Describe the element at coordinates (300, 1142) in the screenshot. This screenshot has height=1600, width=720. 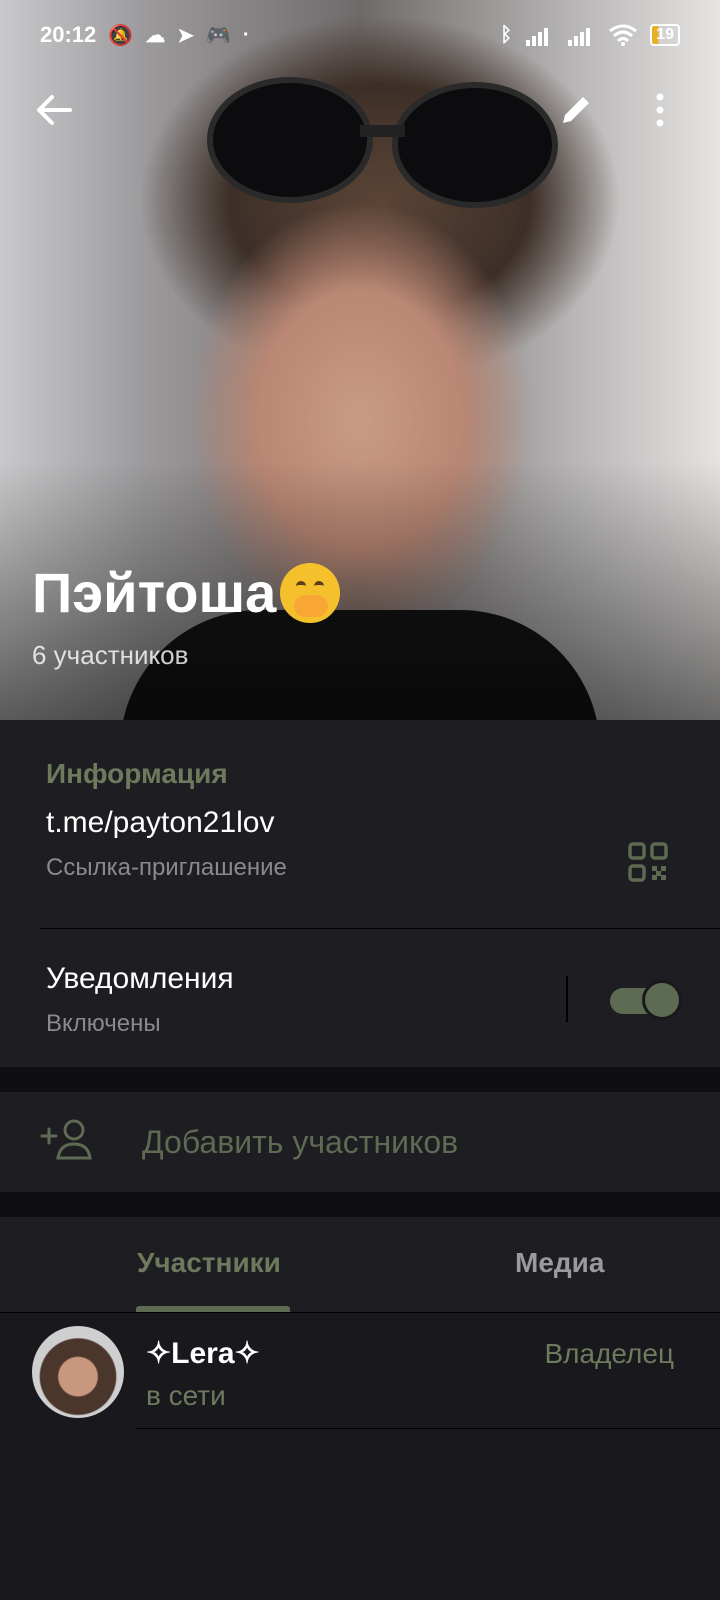
I see `add-members-label: Добавить участников` at that location.